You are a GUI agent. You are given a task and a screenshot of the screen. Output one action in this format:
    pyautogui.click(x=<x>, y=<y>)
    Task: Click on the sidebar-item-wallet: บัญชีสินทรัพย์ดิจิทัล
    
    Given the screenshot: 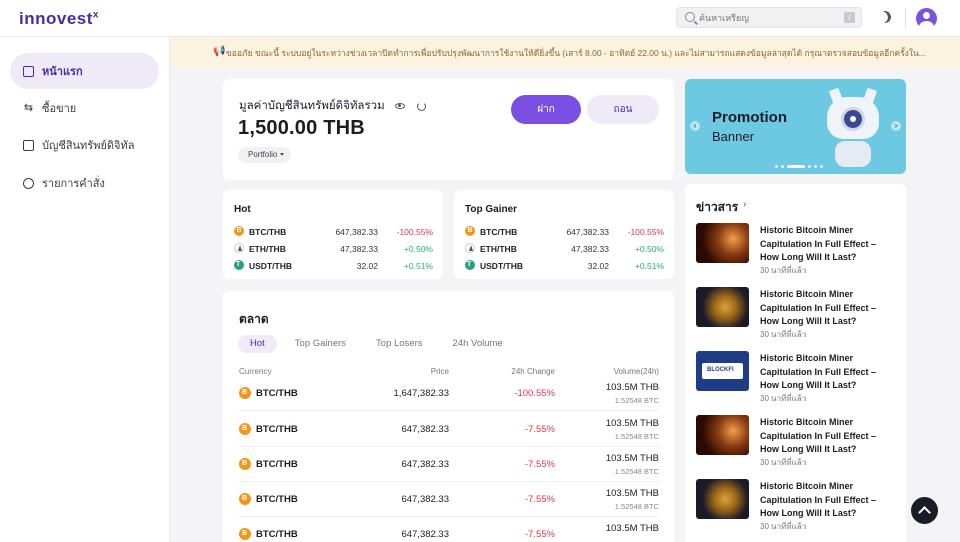 What is the action you would take?
    pyautogui.click(x=84, y=145)
    